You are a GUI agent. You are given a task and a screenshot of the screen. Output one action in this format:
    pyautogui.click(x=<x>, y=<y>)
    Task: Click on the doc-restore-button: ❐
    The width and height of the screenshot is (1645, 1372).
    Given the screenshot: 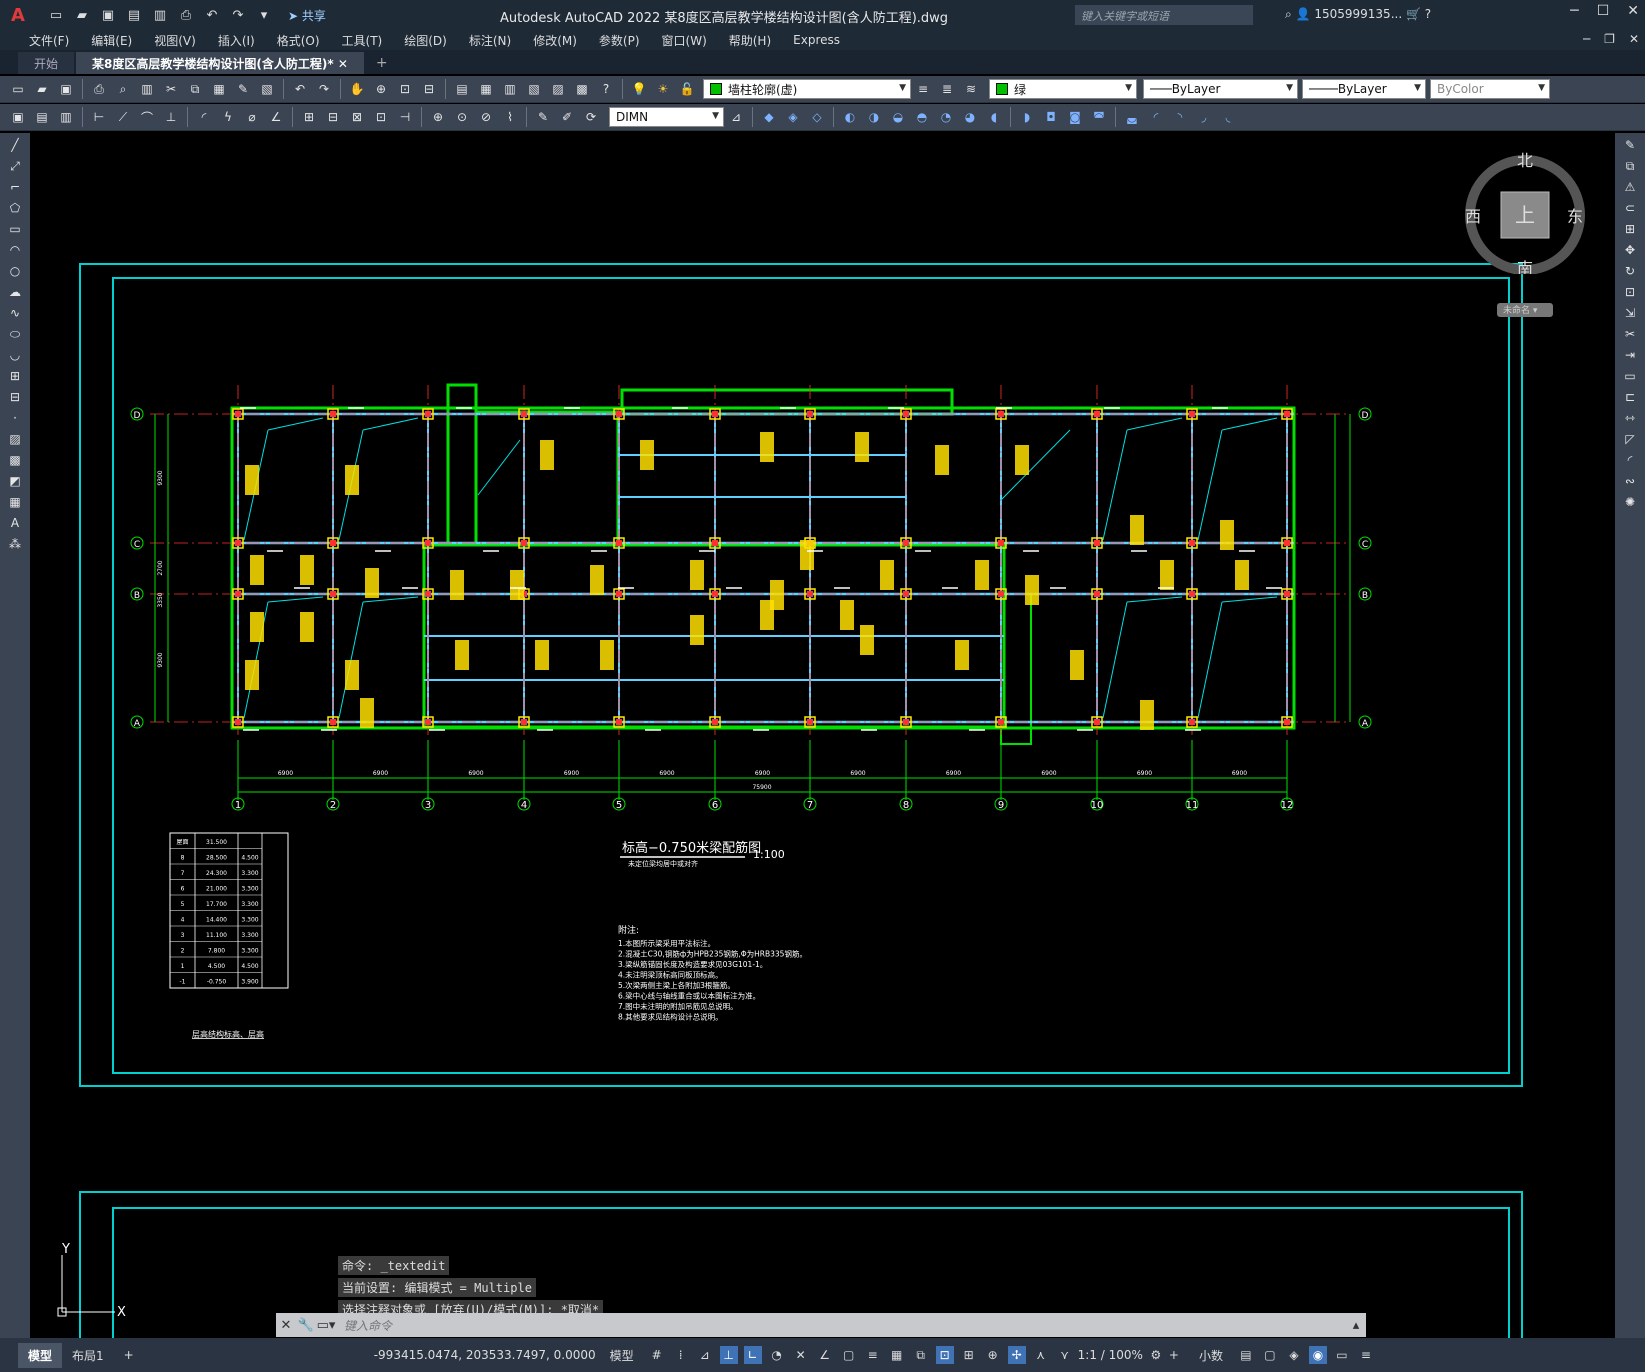 What is the action you would take?
    pyautogui.click(x=1609, y=39)
    